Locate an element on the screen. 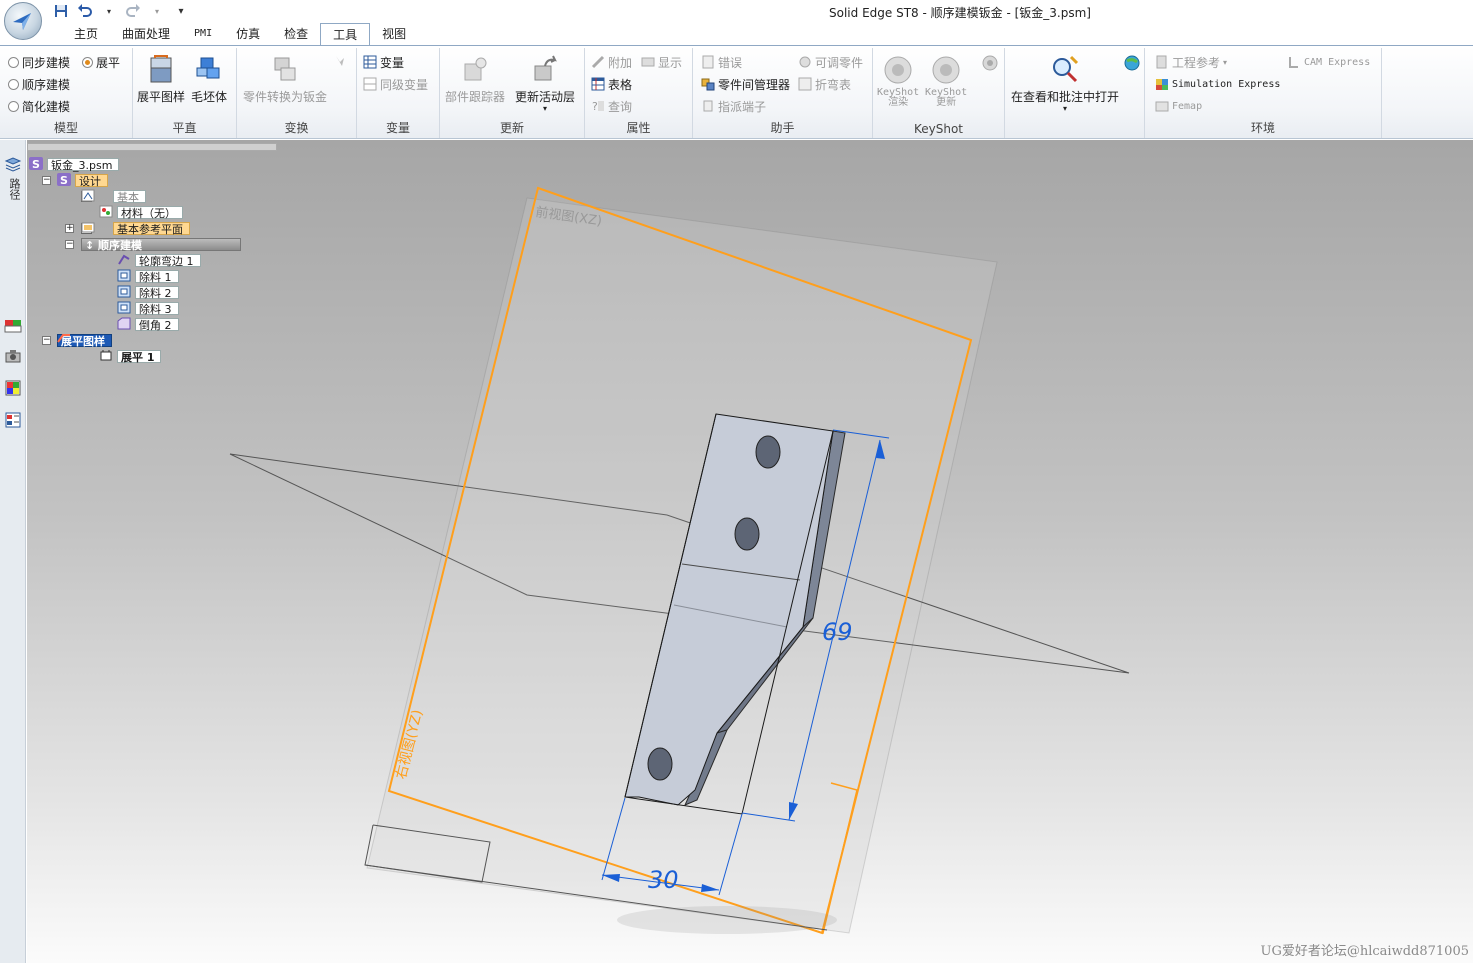 The width and height of the screenshot is (1473, 963). tree-node-feature-3: 除料 2 is located at coordinates (148, 292).